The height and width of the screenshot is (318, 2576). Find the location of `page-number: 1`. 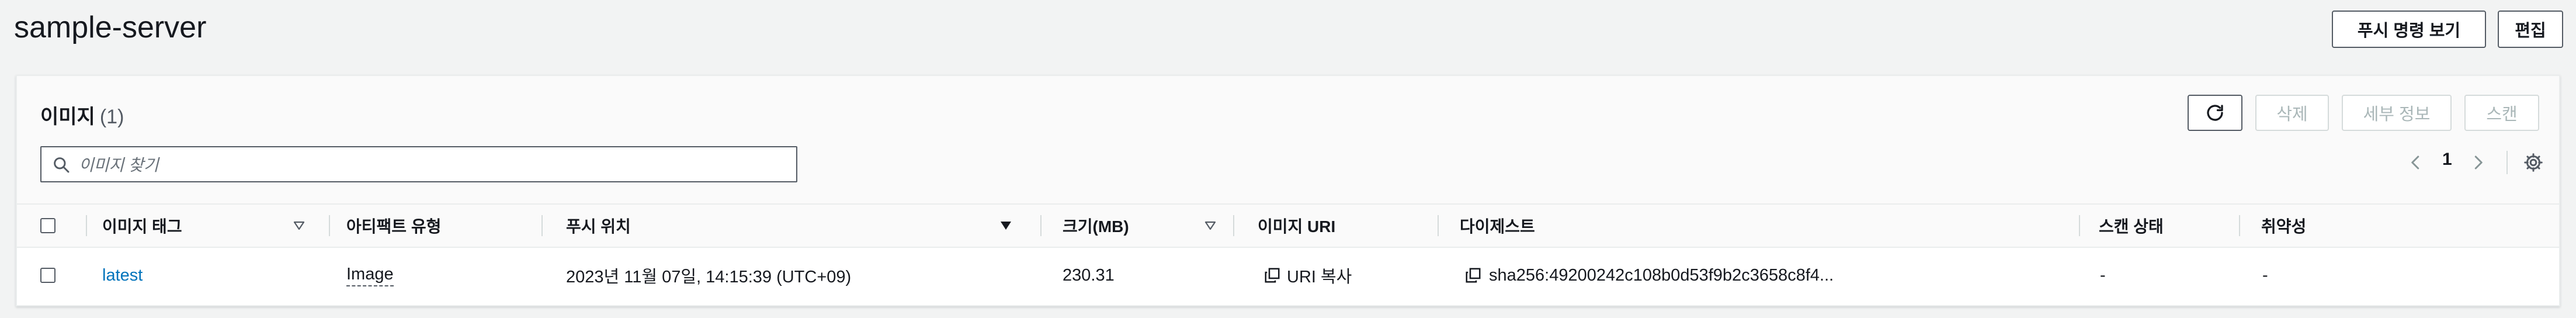

page-number: 1 is located at coordinates (2447, 160).